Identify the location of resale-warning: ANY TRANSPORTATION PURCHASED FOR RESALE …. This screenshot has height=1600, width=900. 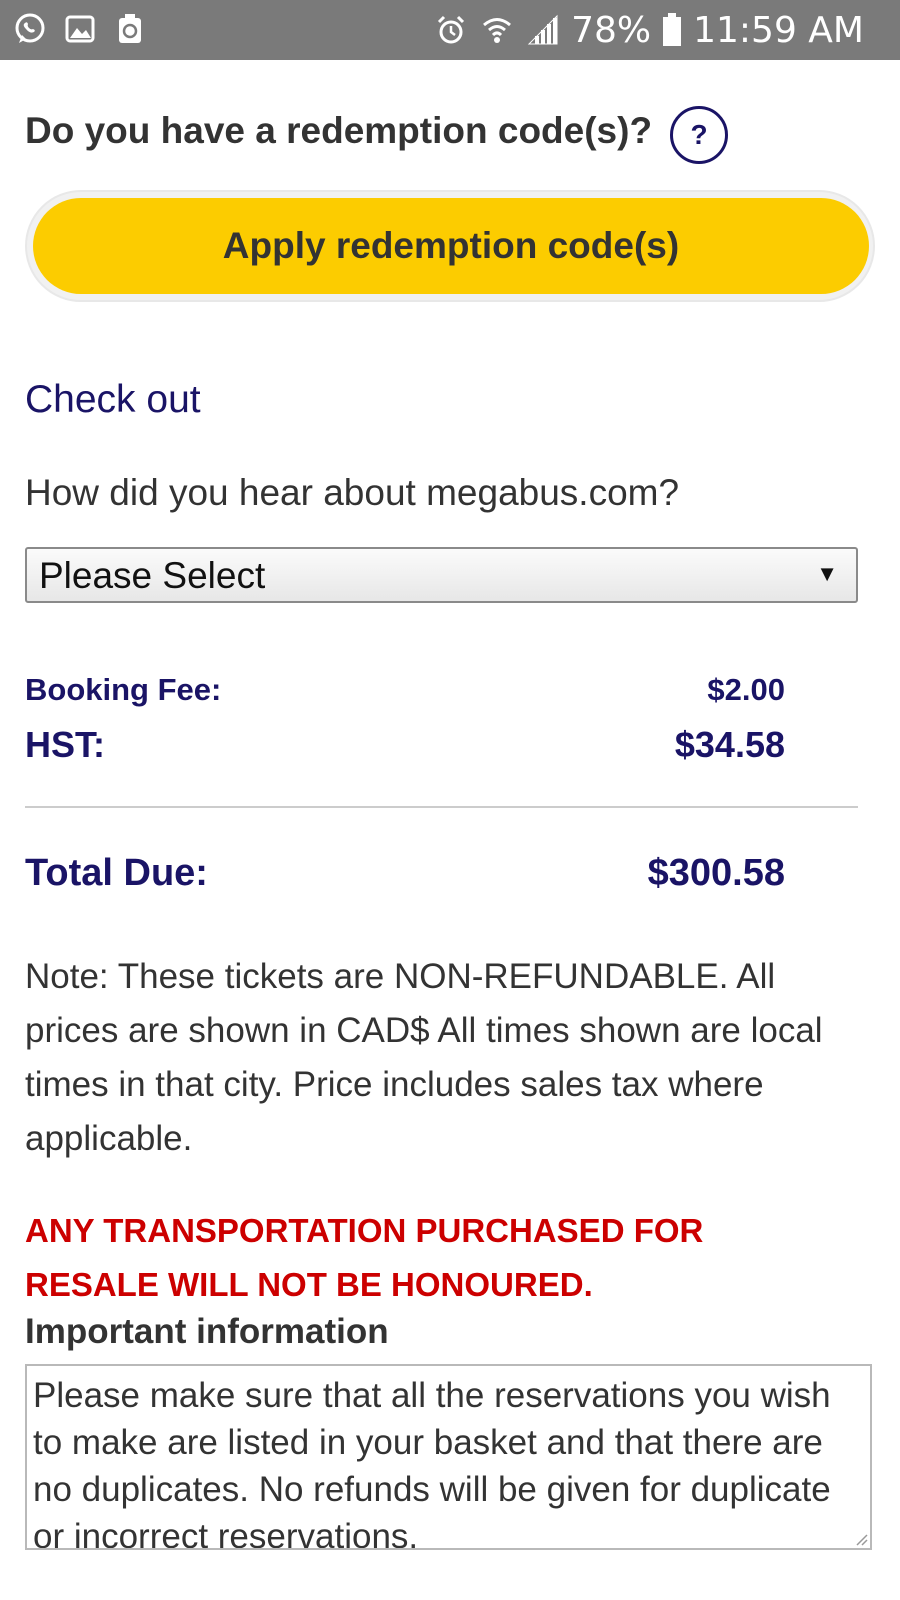
(364, 1257).